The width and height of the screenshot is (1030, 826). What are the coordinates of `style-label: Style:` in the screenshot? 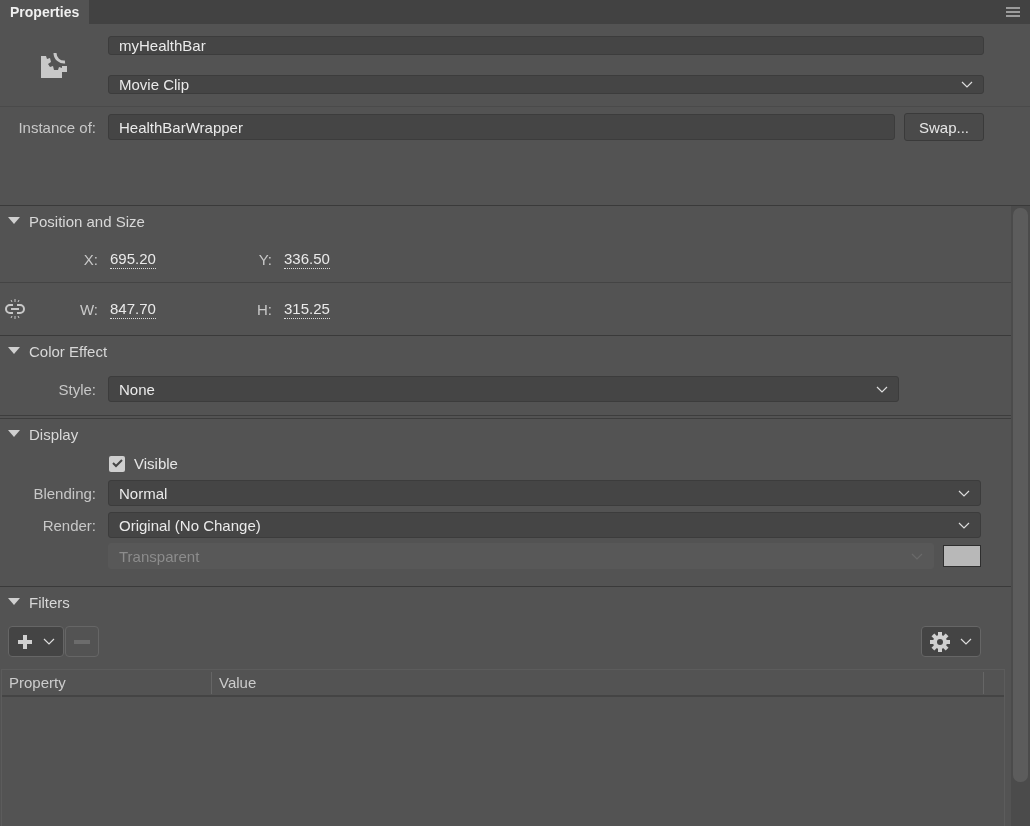 It's located at (77, 389).